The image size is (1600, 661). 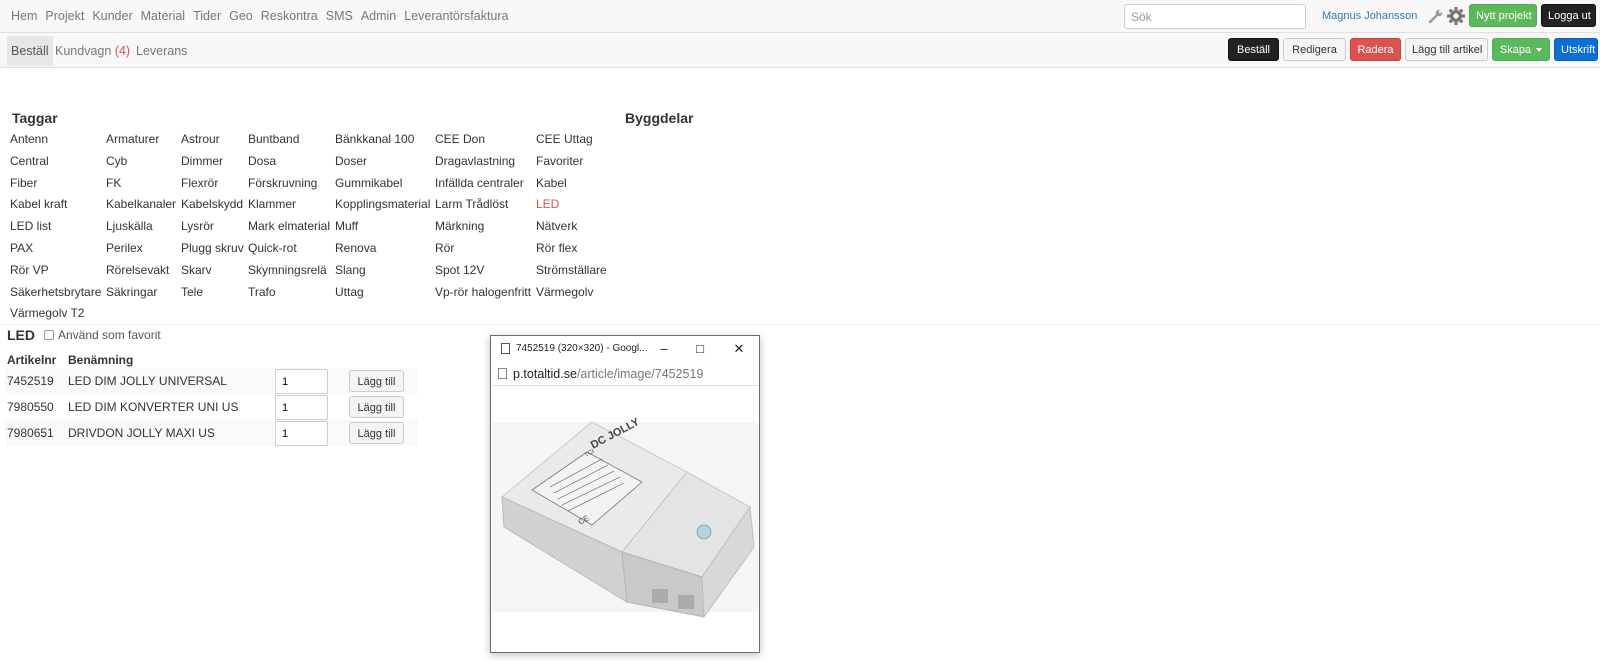 I want to click on nav-item-hem: Hem, so click(x=24, y=16).